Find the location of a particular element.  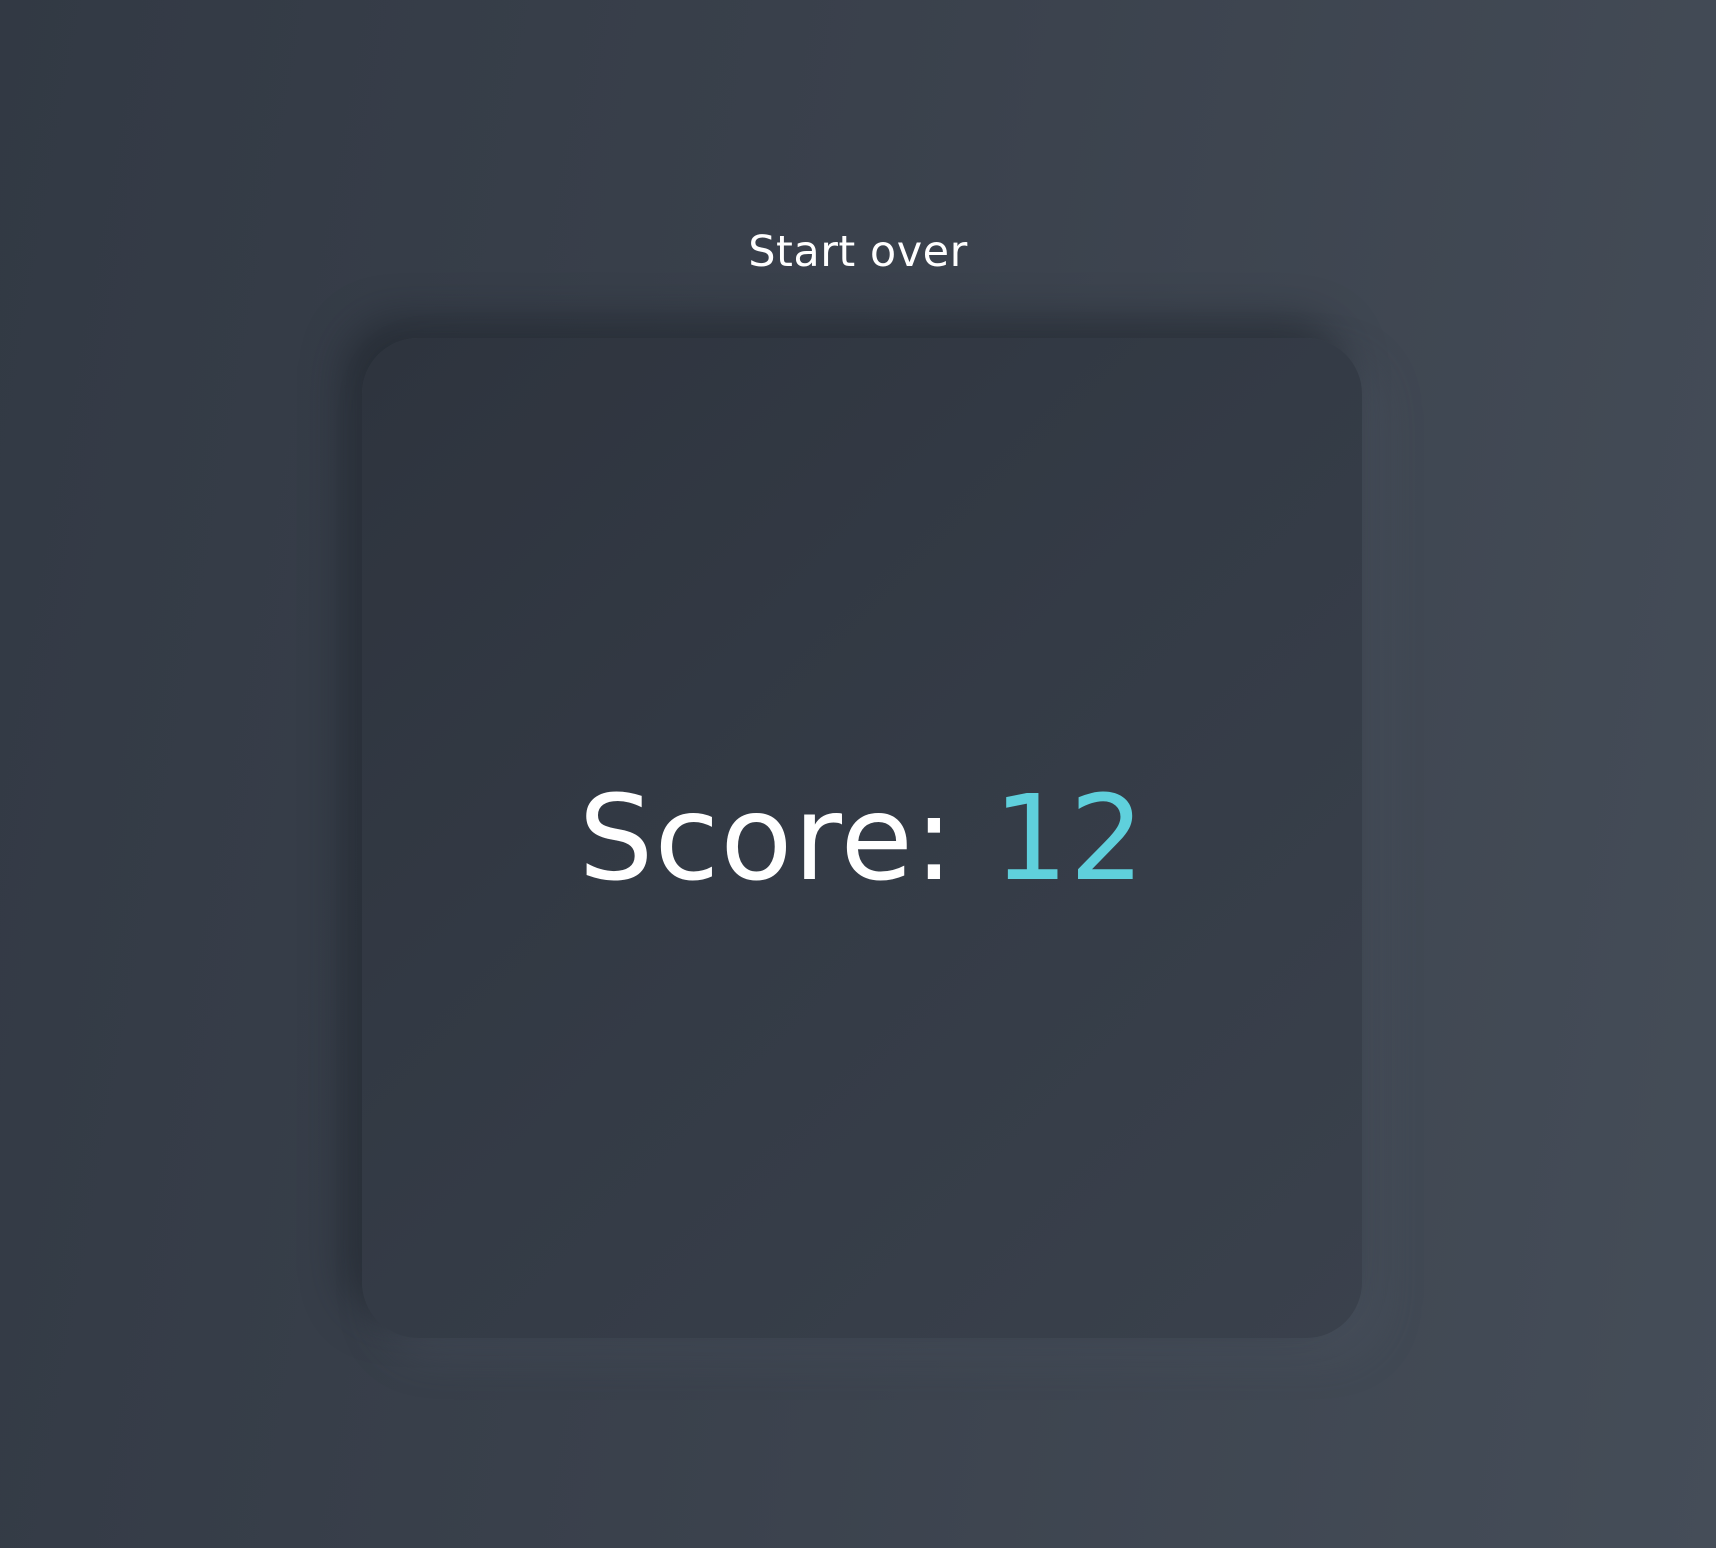

score-display: Score: 12 is located at coordinates (862, 838).